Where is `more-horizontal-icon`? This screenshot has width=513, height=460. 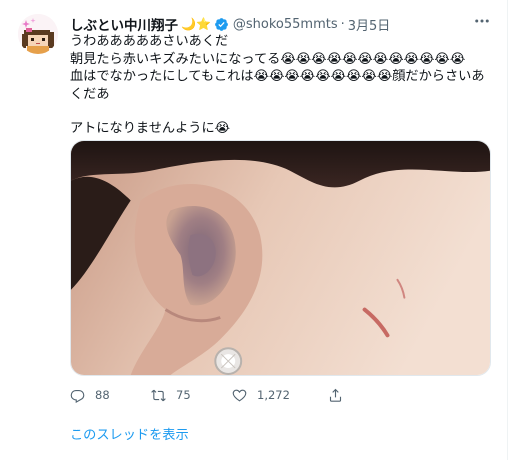
more-horizontal-icon is located at coordinates (482, 21).